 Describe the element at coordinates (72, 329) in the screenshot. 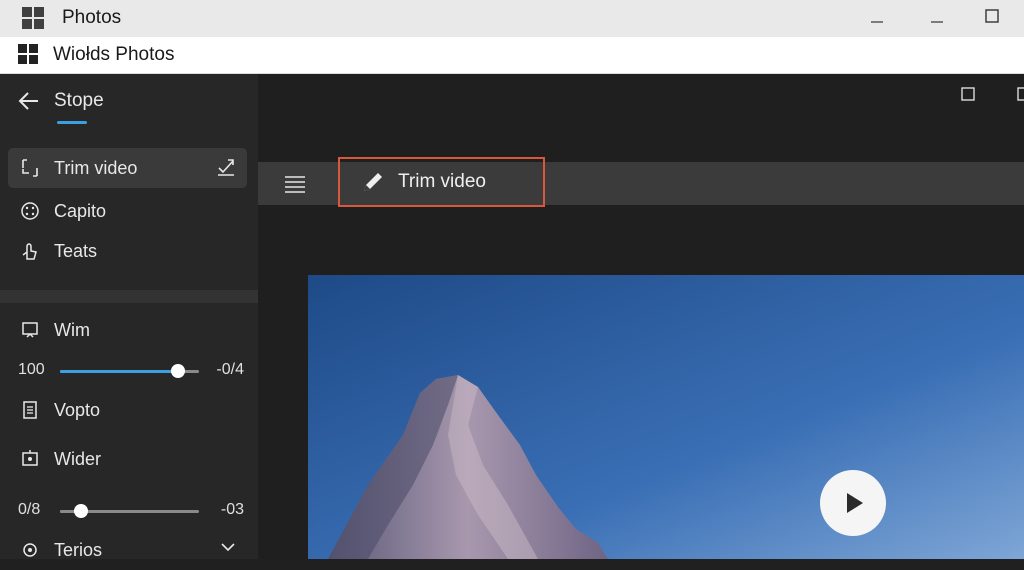

I see `sidebar-item-label: Wim` at that location.